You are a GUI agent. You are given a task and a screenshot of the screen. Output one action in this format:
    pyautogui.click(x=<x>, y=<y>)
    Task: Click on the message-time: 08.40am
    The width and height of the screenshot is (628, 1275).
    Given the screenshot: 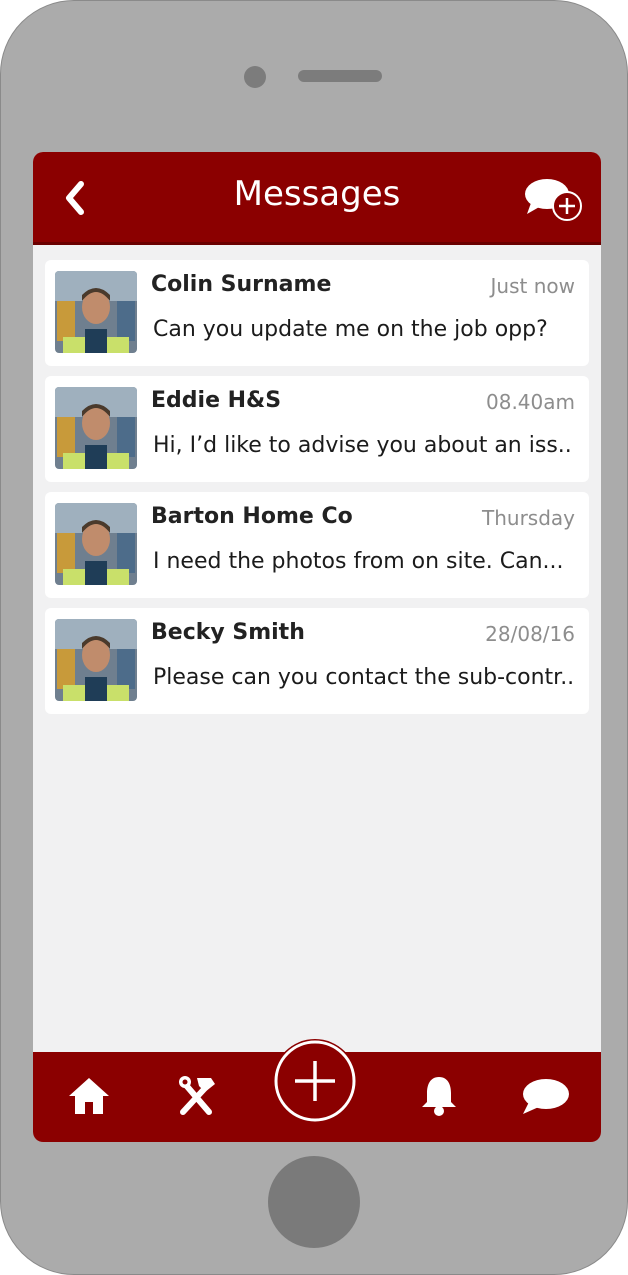 What is the action you would take?
    pyautogui.click(x=530, y=402)
    